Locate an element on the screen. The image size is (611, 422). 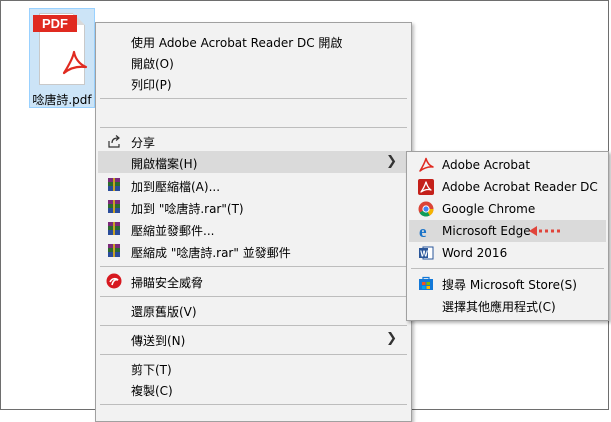
submenu-item-label: Adobe Acrobat Reader DC is located at coordinates (520, 187).